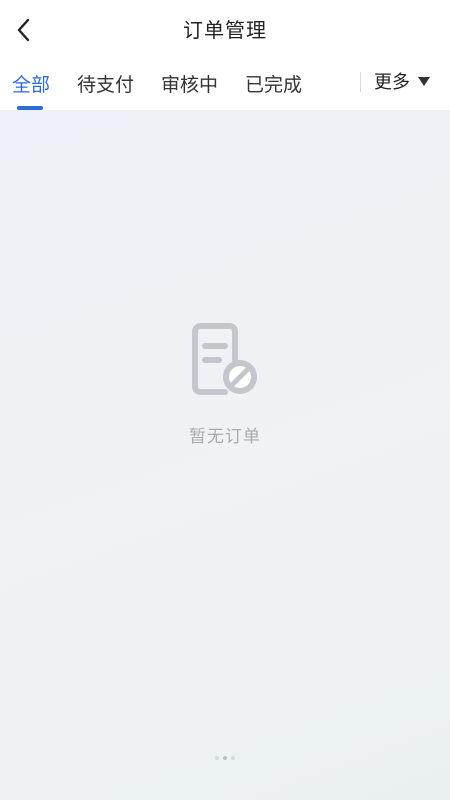 This screenshot has width=450, height=800. What do you see at coordinates (392, 82) in the screenshot?
I see `more-label: 更多` at bounding box center [392, 82].